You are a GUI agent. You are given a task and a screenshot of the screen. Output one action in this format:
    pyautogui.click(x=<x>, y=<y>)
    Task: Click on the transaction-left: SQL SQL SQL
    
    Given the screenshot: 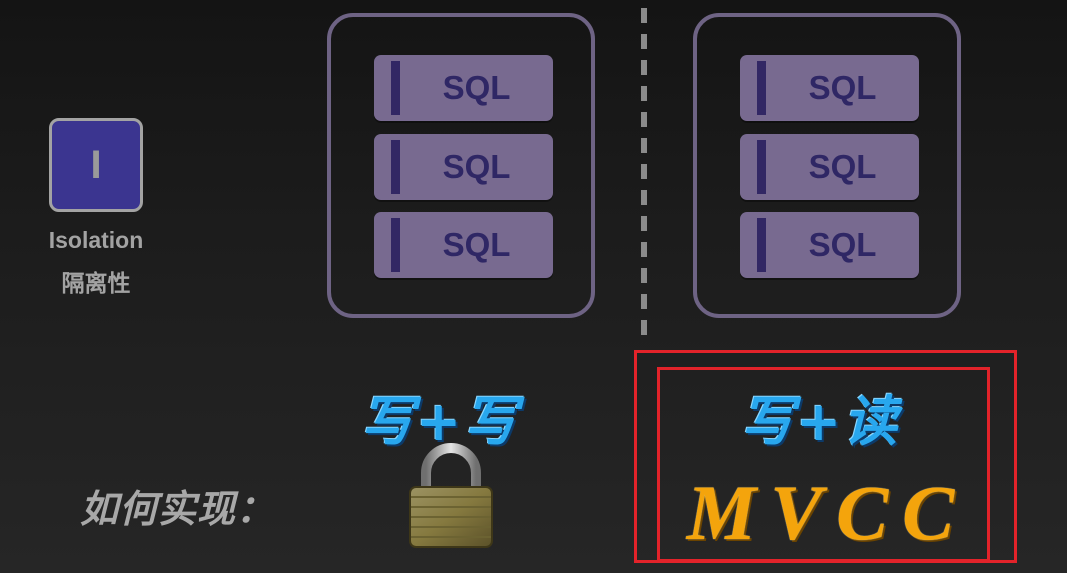 What is the action you would take?
    pyautogui.click(x=461, y=165)
    